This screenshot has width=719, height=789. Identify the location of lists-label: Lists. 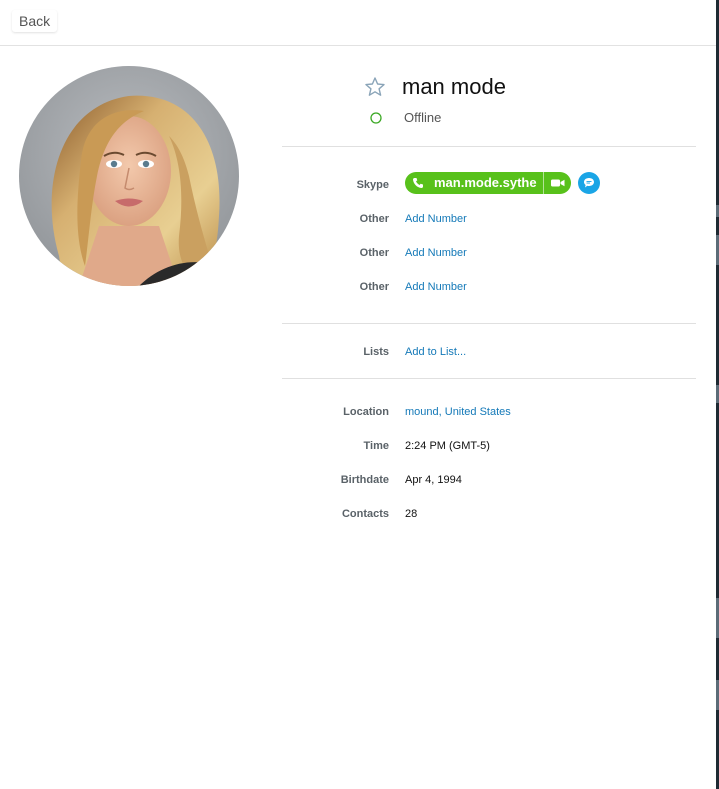
(376, 352).